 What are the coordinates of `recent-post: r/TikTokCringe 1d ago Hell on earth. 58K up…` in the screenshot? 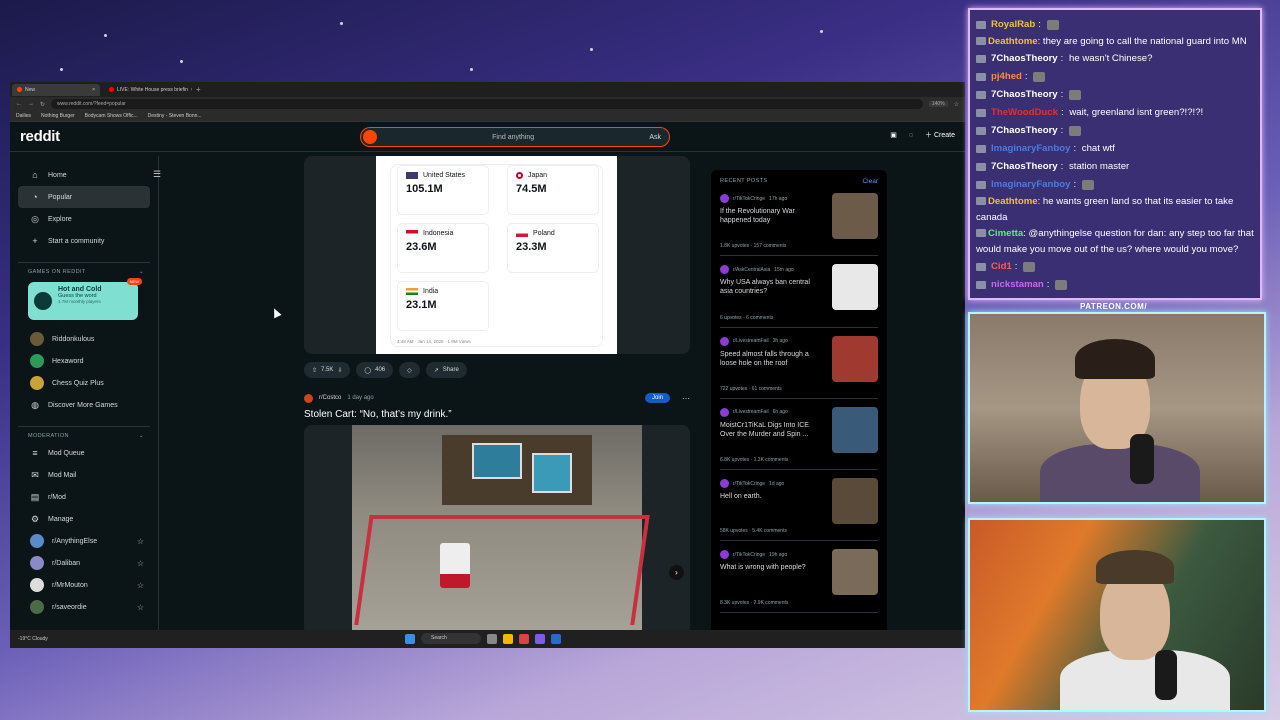 It's located at (799, 506).